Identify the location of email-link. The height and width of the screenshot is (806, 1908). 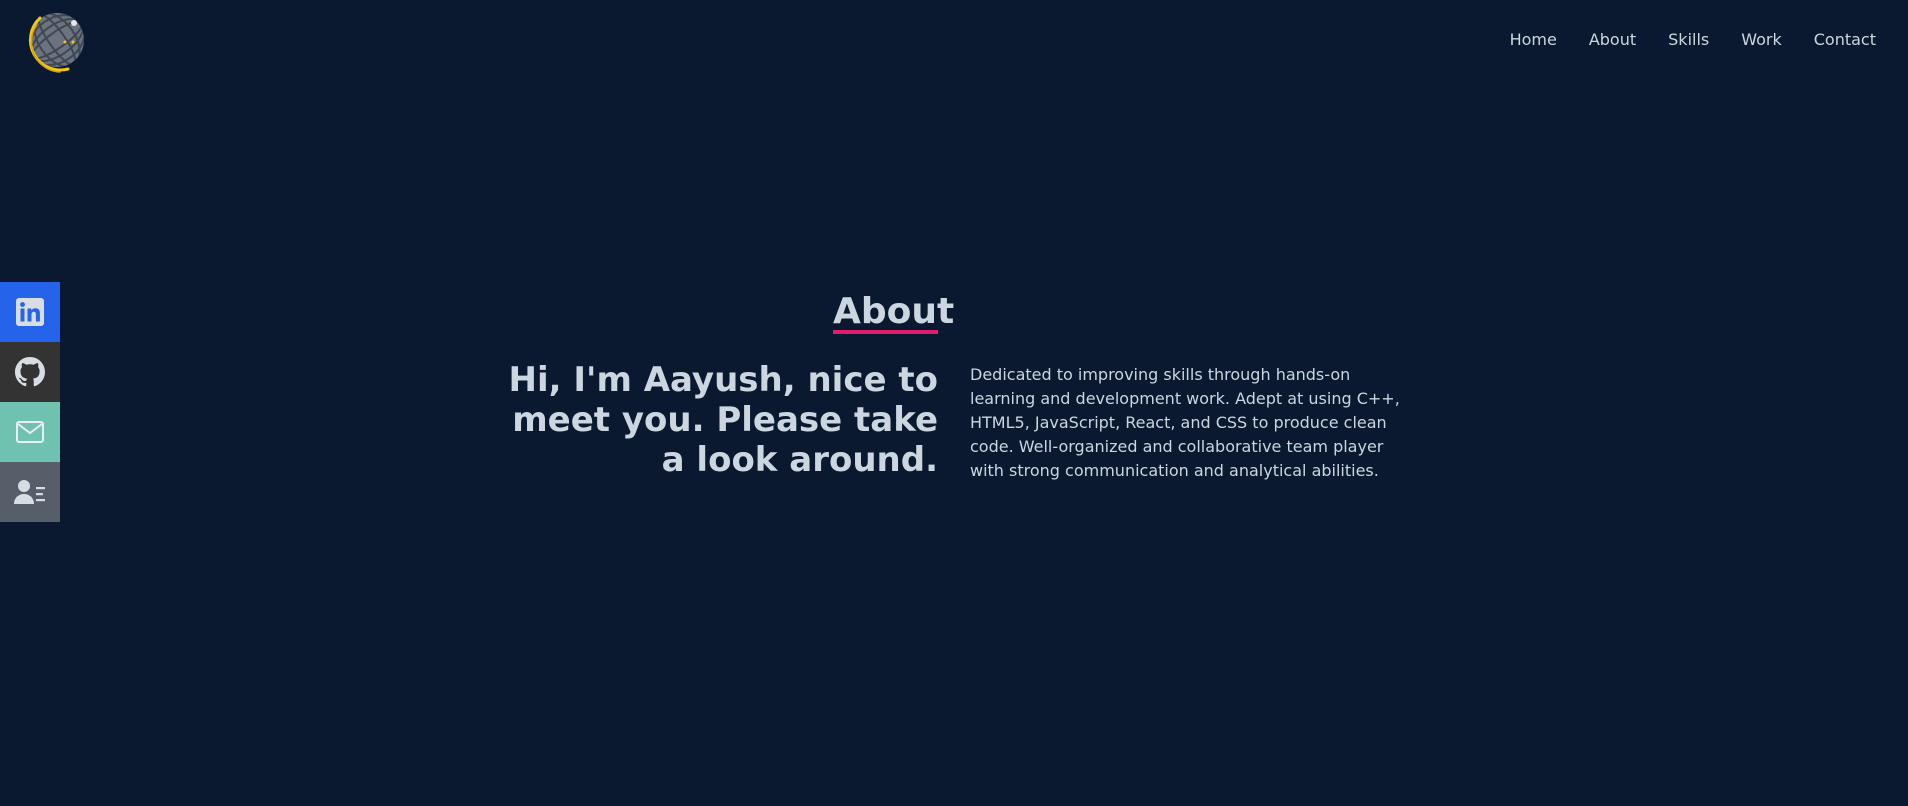
(30, 432).